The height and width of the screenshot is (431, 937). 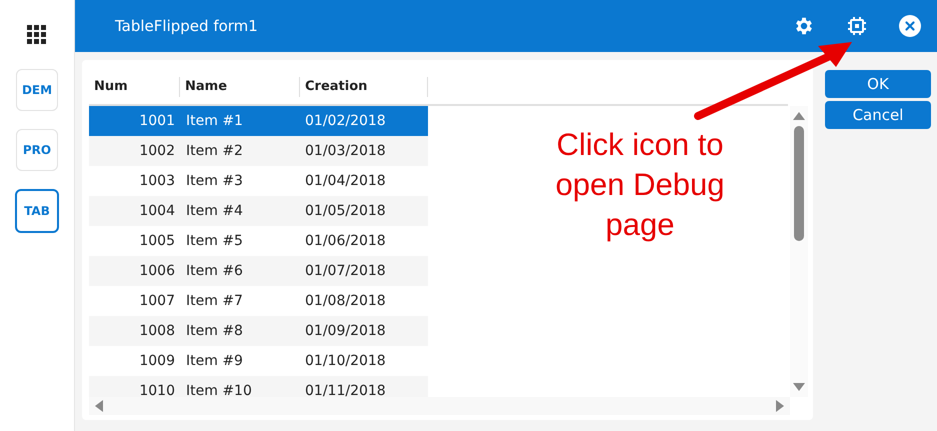 What do you see at coordinates (345, 211) in the screenshot?
I see `creation-cell-text: 01/05/2018` at bounding box center [345, 211].